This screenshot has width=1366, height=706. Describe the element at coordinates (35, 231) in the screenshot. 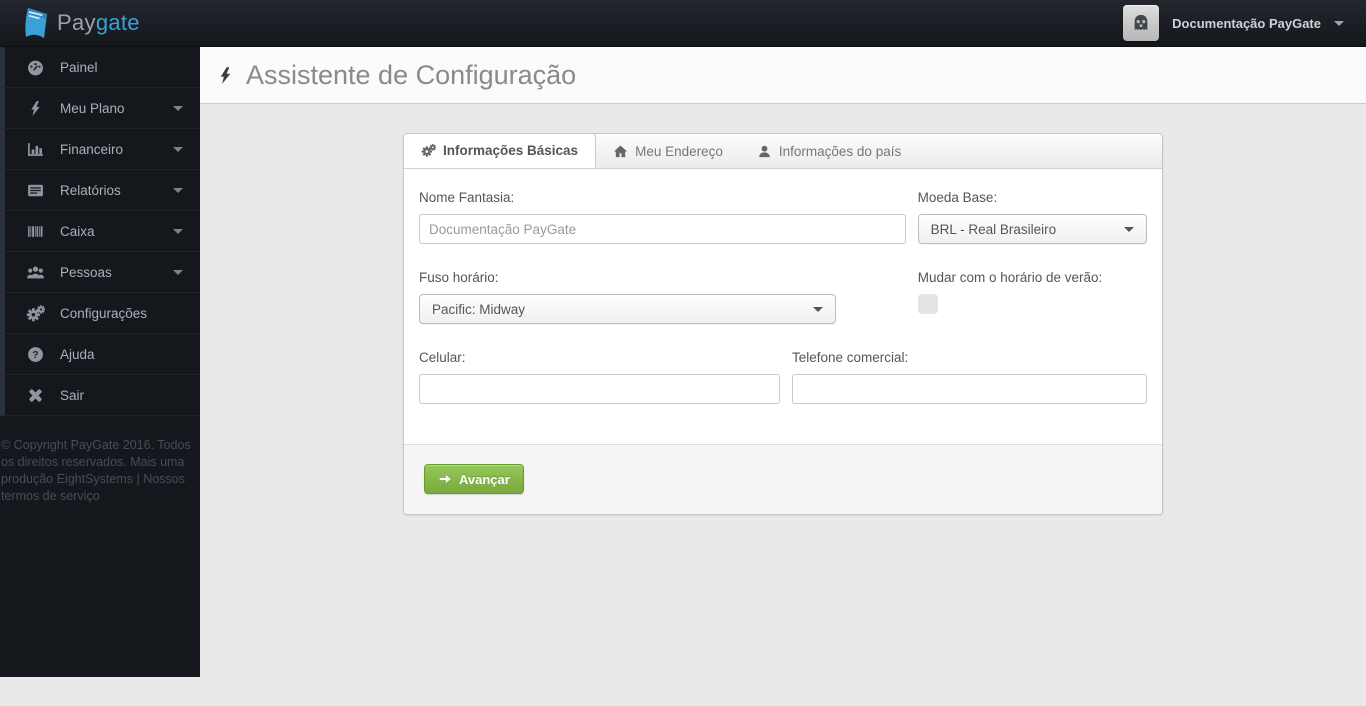

I see `barcode-icon` at that location.